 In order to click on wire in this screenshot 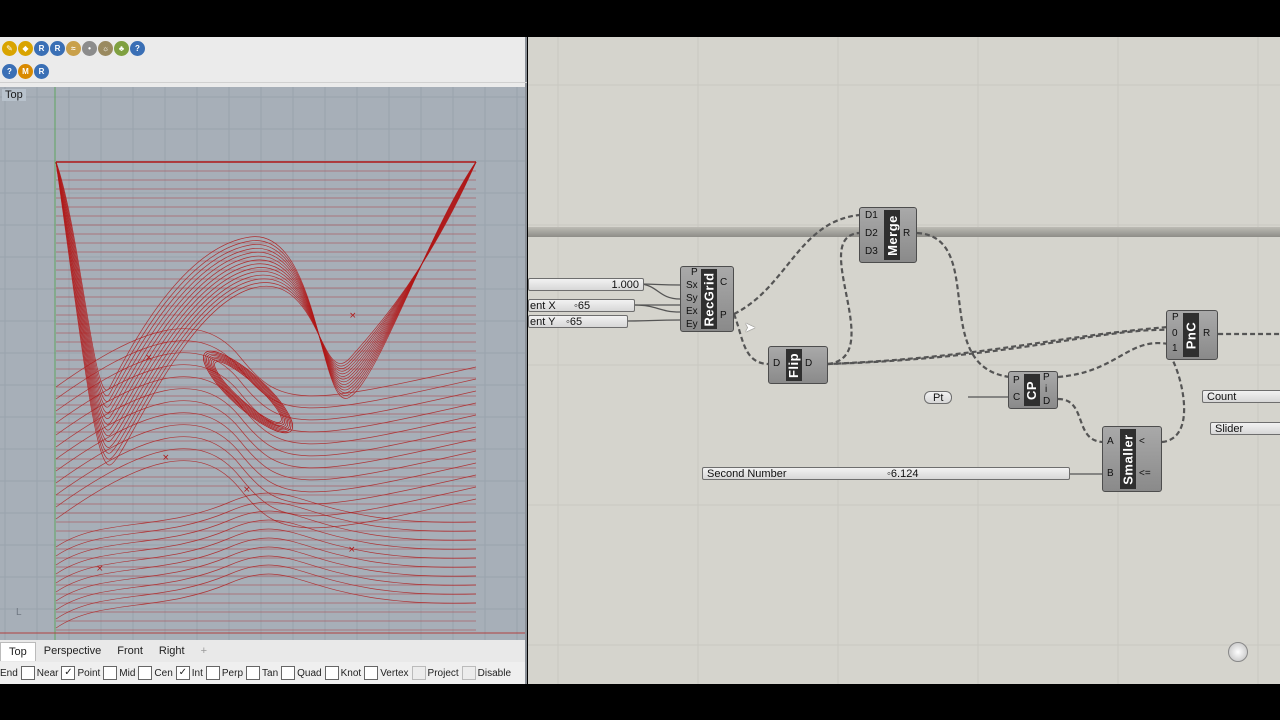, I will do `click(1081, 420)`.